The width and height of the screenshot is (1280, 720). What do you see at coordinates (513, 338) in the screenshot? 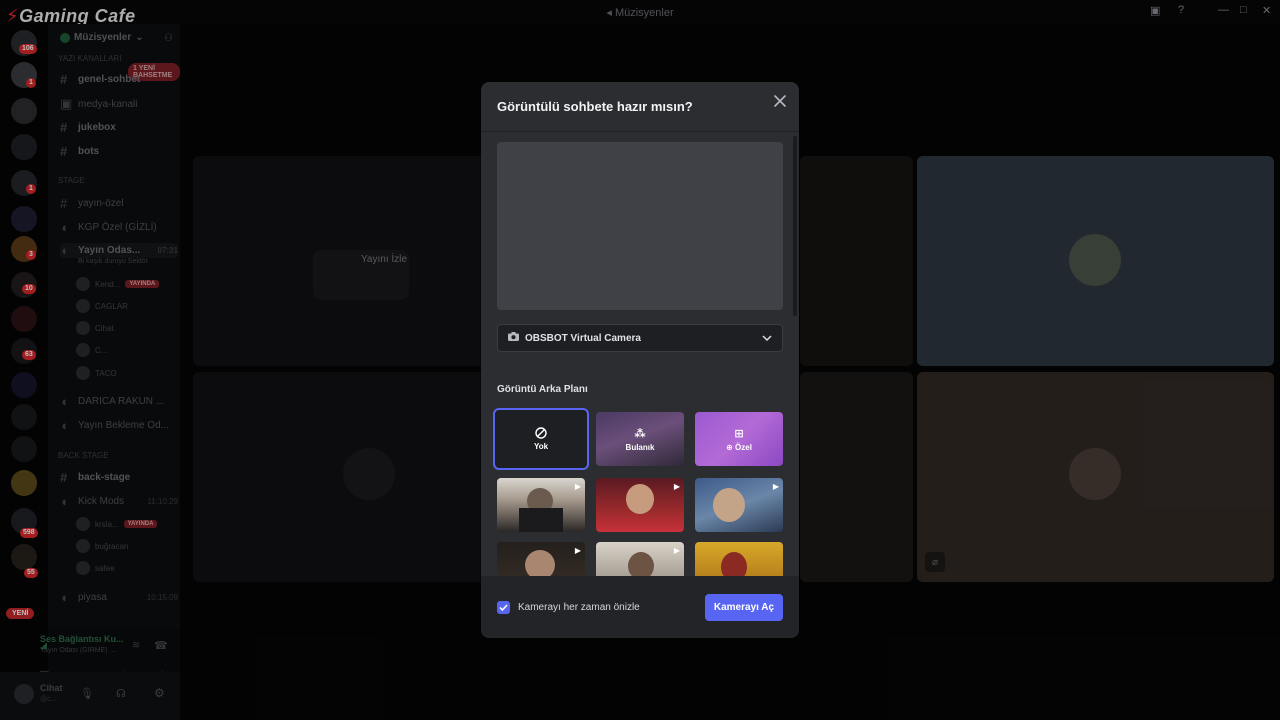
I see `camera-icon` at bounding box center [513, 338].